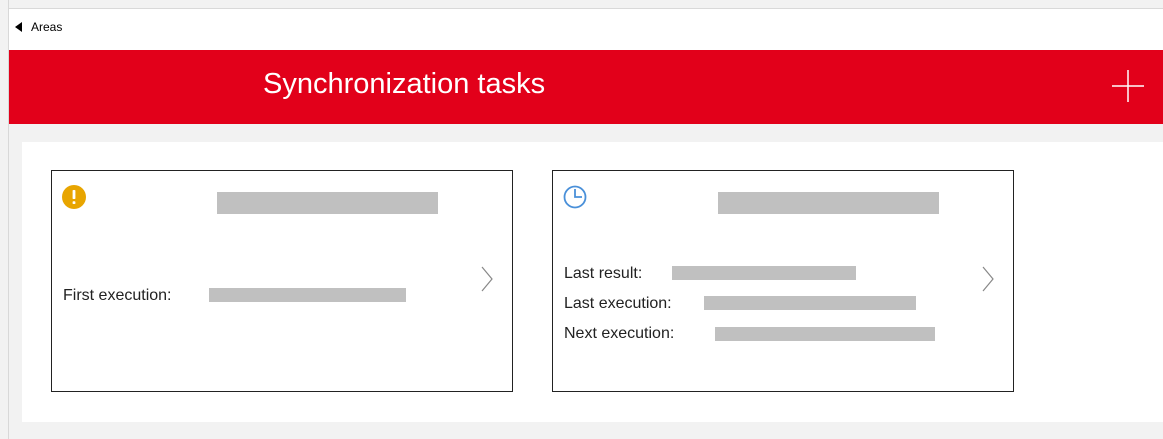 The width and height of the screenshot is (1163, 439). Describe the element at coordinates (618, 303) in the screenshot. I see `last-execution-label: Last execution:` at that location.